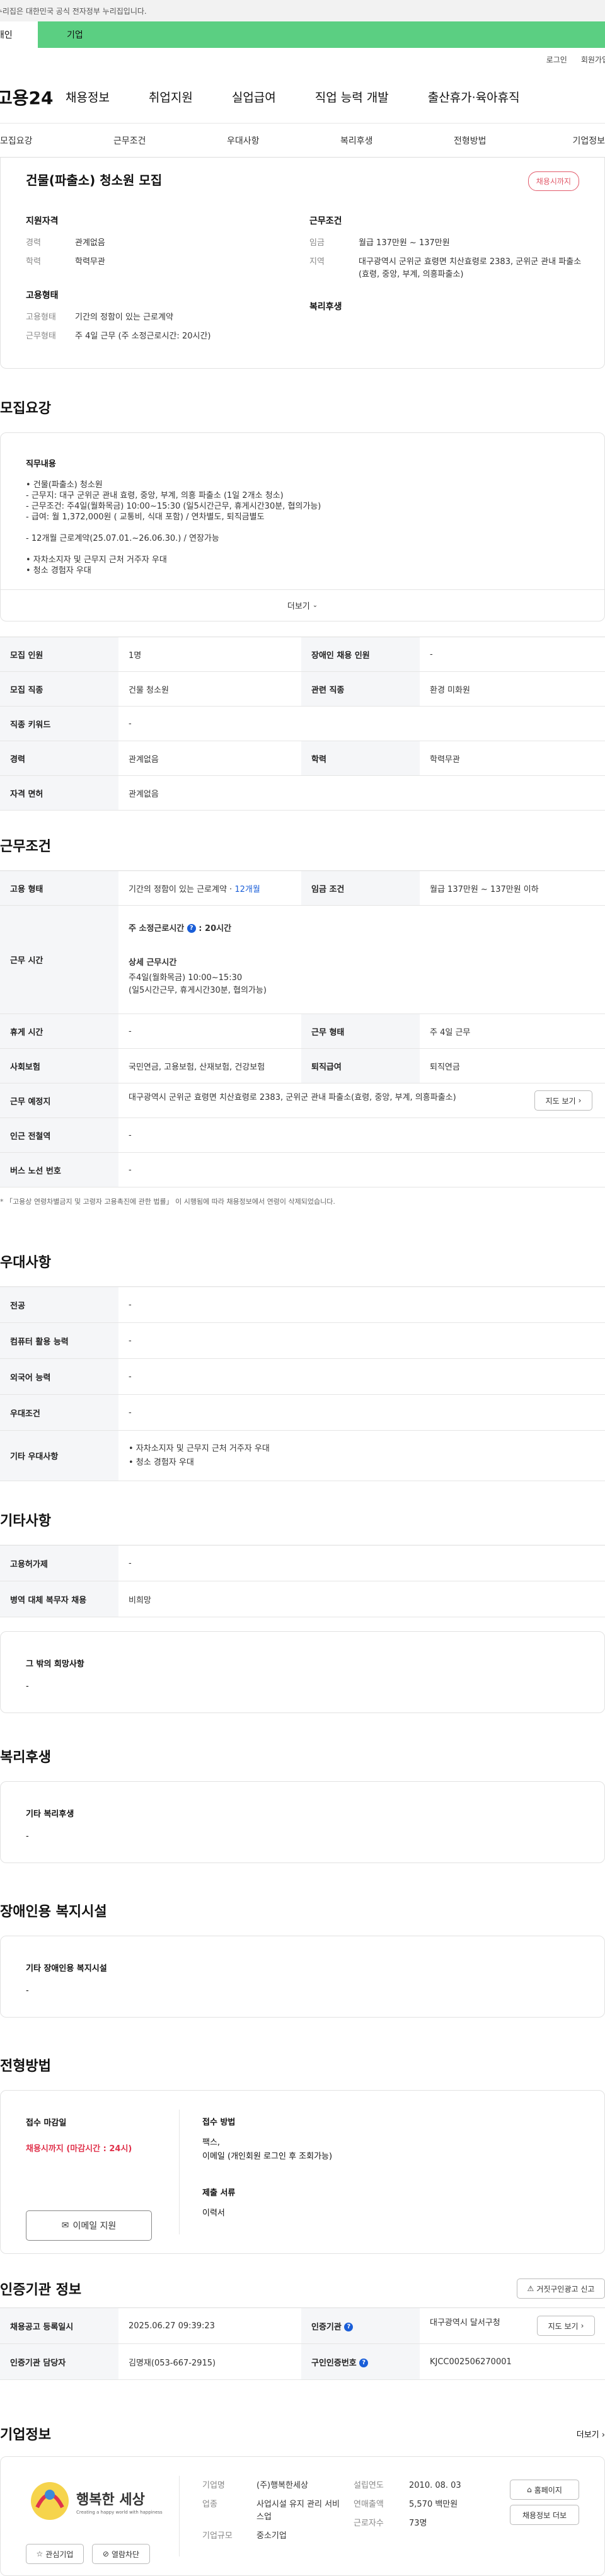  I want to click on anchor-welfare: 복리후생, so click(397, 140).